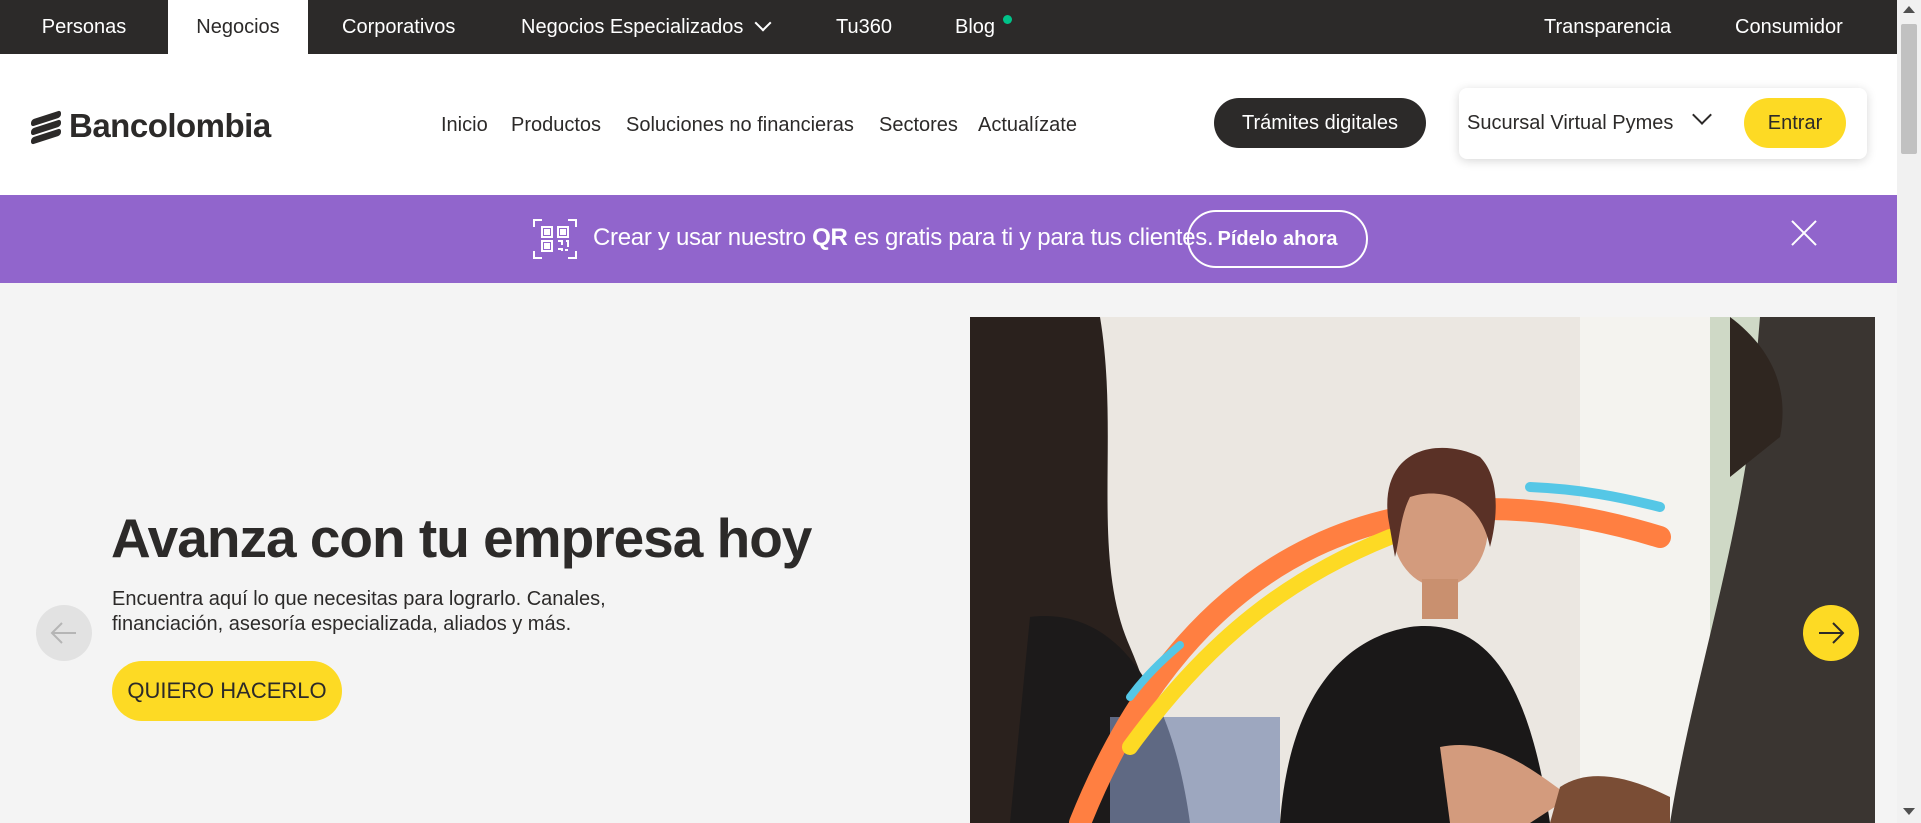  Describe the element at coordinates (703, 237) in the screenshot. I see `banner-text-before: Crear y usar nuestro` at that location.